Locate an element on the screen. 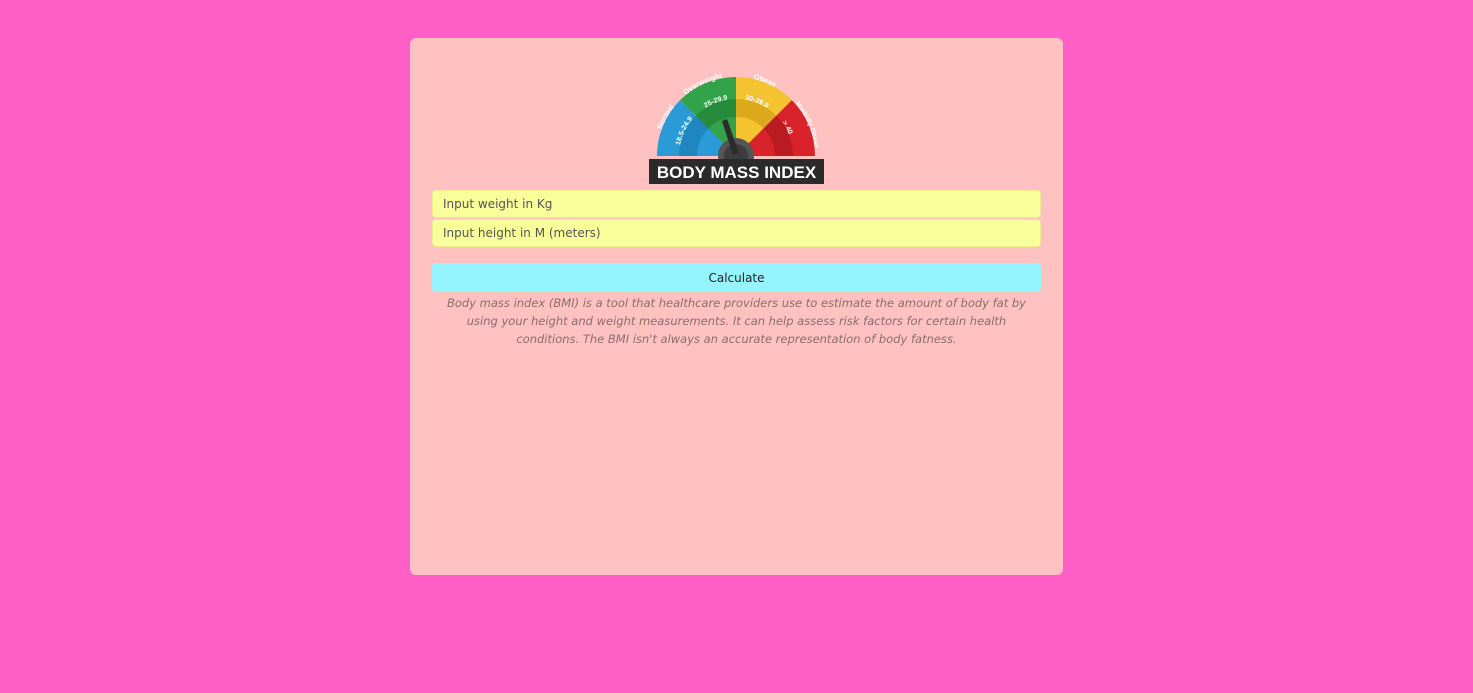 This screenshot has width=1473, height=693. height-input is located at coordinates (736, 233).